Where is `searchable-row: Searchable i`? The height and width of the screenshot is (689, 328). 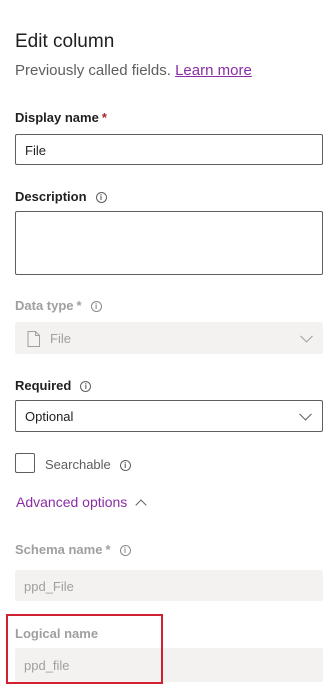
searchable-row: Searchable i is located at coordinates (88, 464).